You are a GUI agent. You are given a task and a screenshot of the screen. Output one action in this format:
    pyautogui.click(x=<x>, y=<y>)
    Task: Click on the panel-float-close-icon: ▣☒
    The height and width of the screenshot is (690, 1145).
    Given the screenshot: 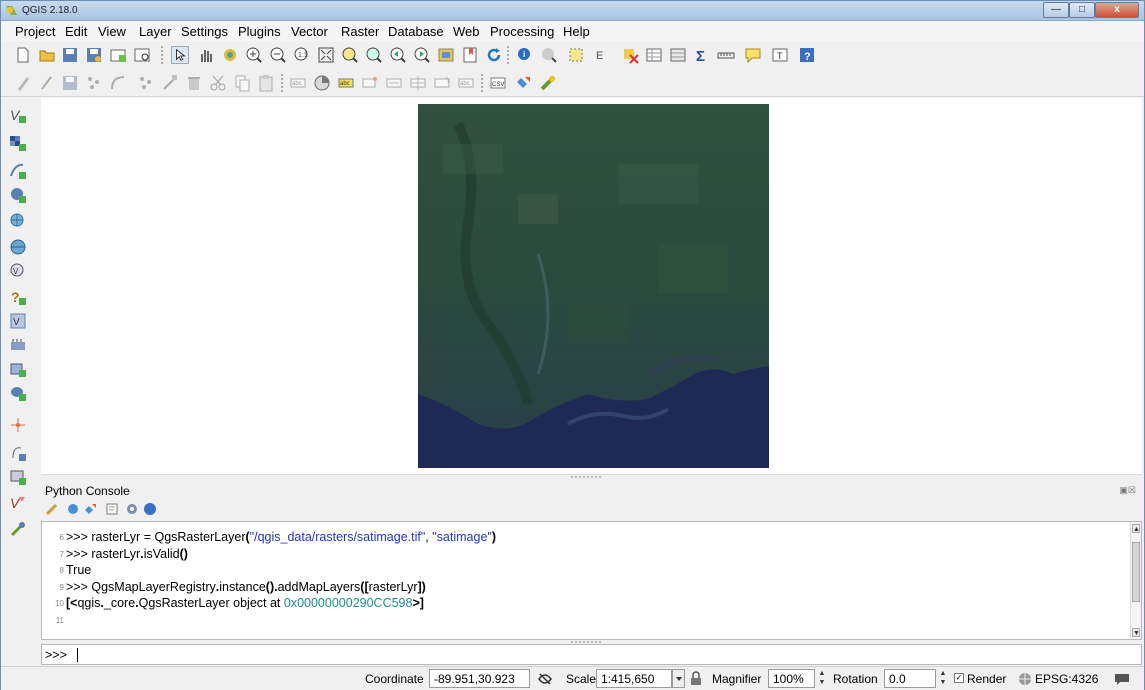 What is the action you would take?
    pyautogui.click(x=1127, y=490)
    